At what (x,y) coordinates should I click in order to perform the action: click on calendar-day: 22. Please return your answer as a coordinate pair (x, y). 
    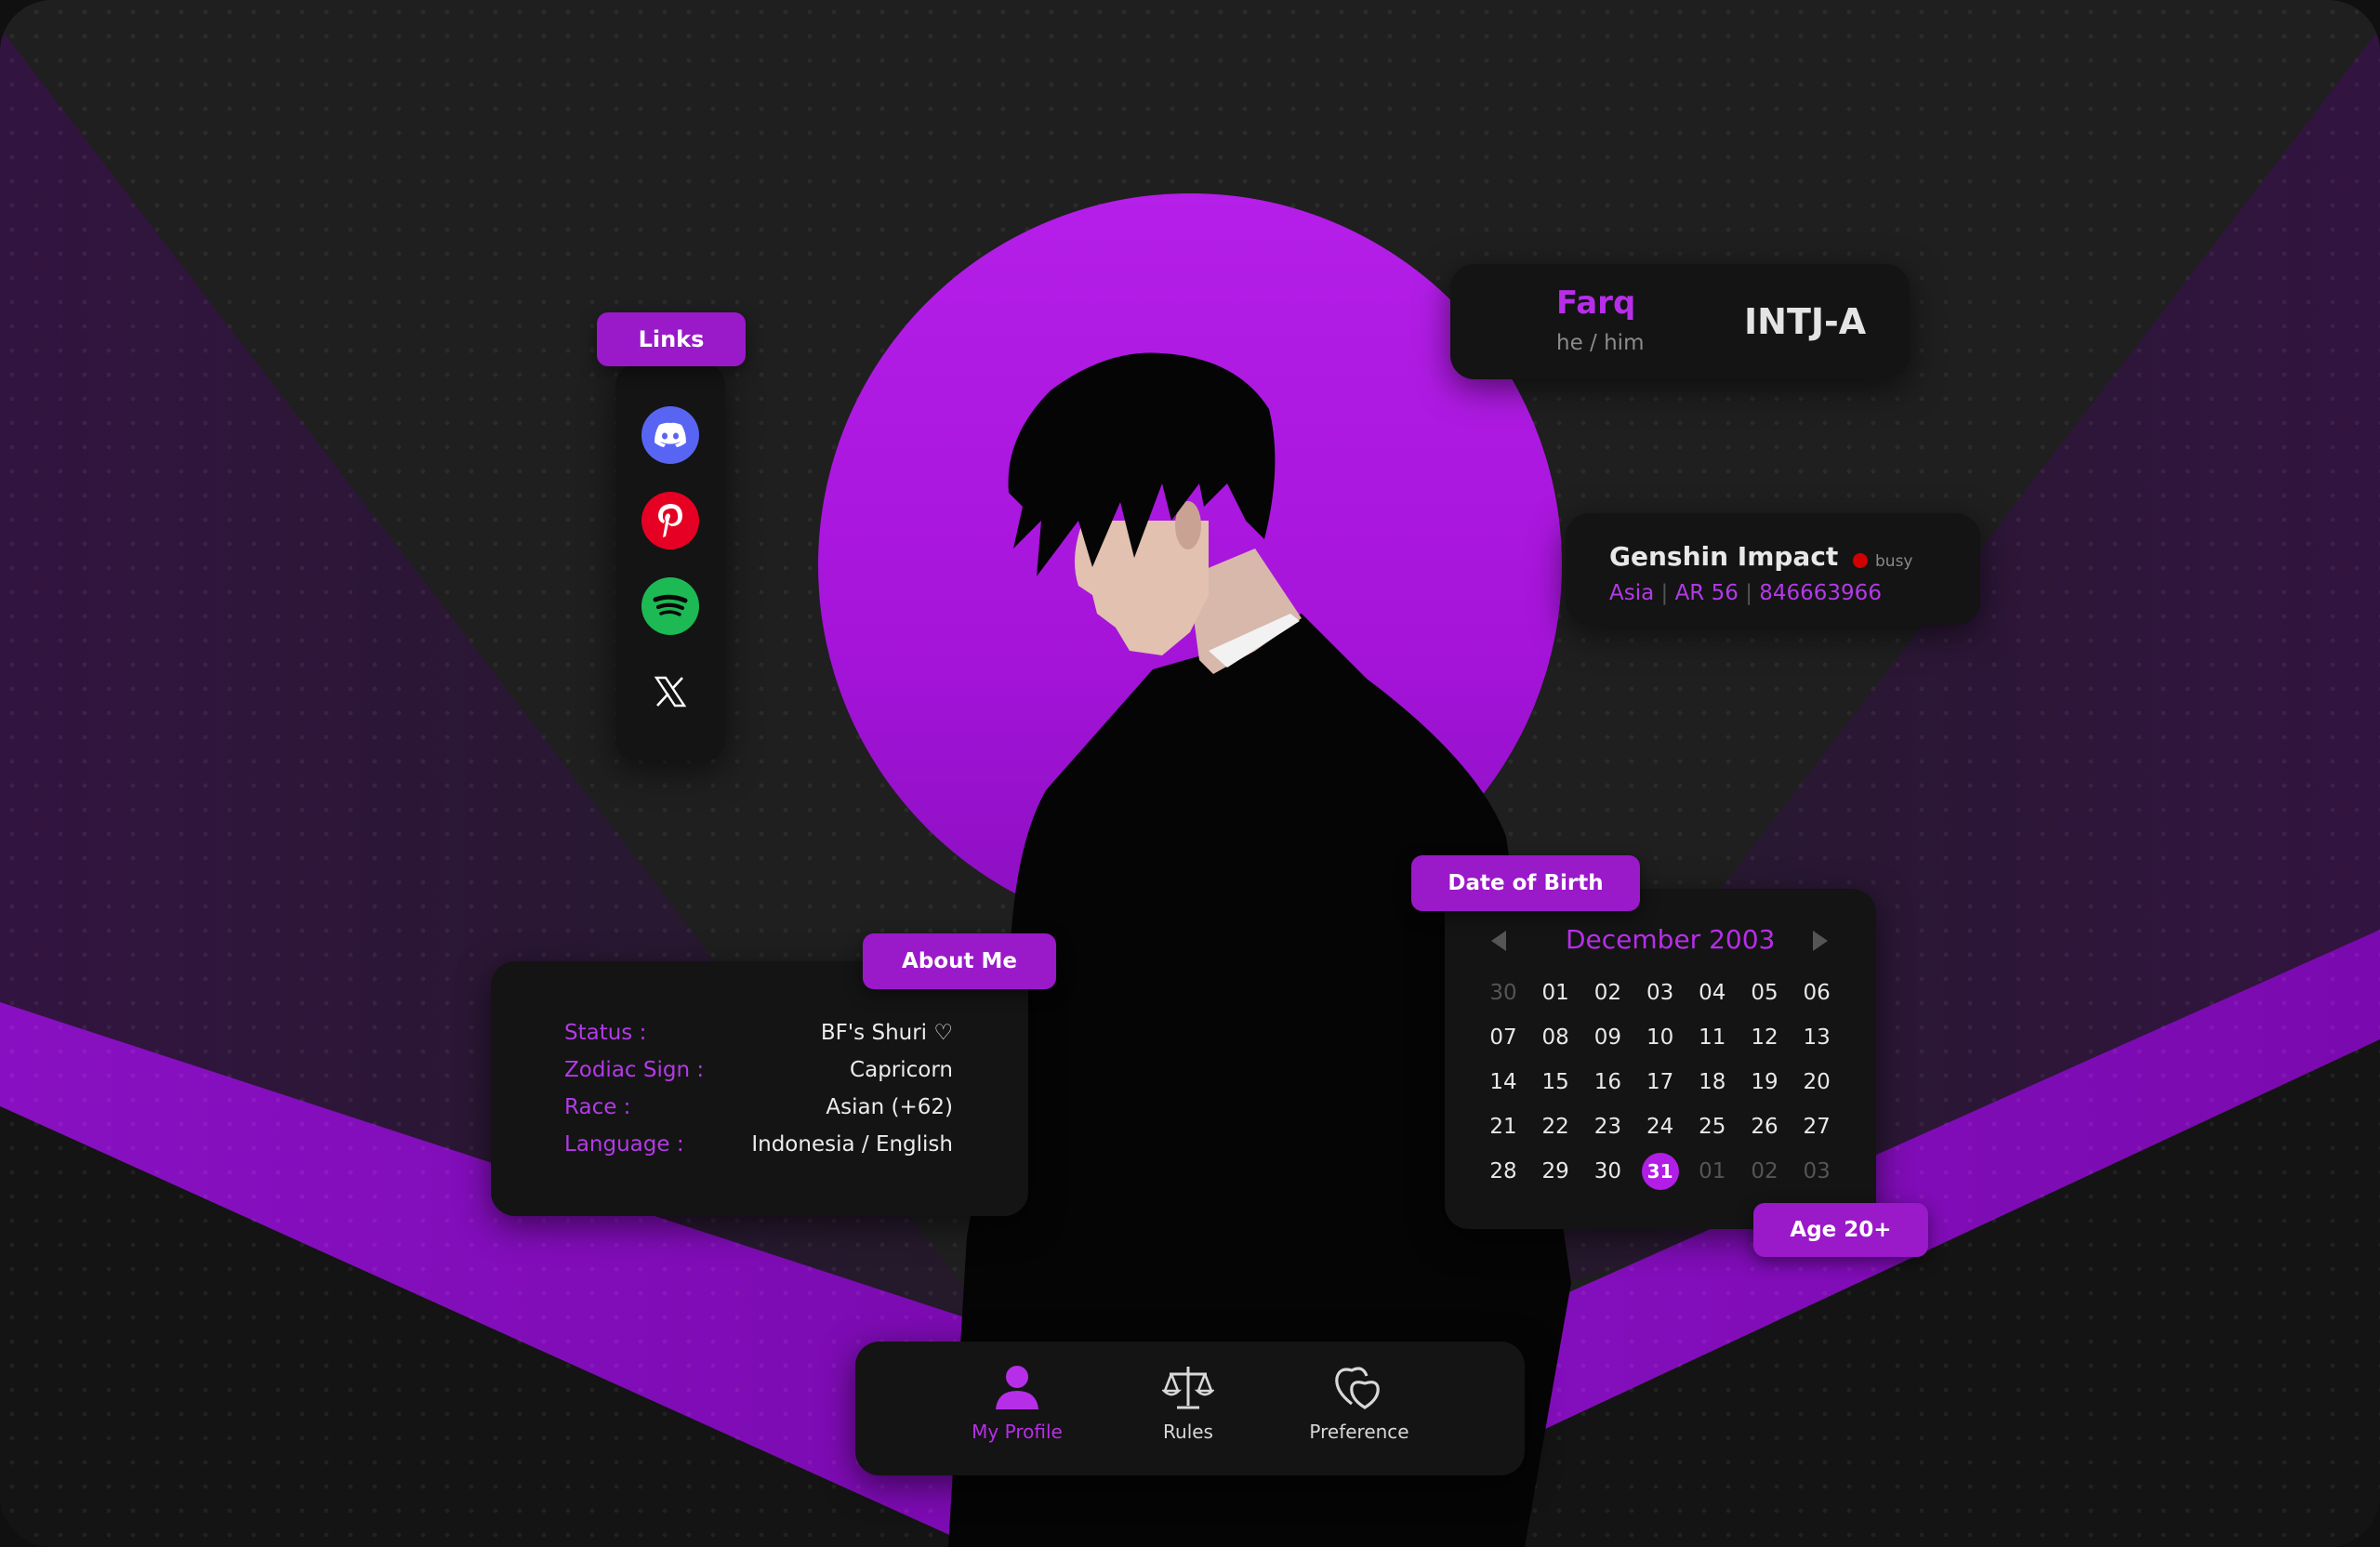
    Looking at the image, I should click on (1555, 1126).